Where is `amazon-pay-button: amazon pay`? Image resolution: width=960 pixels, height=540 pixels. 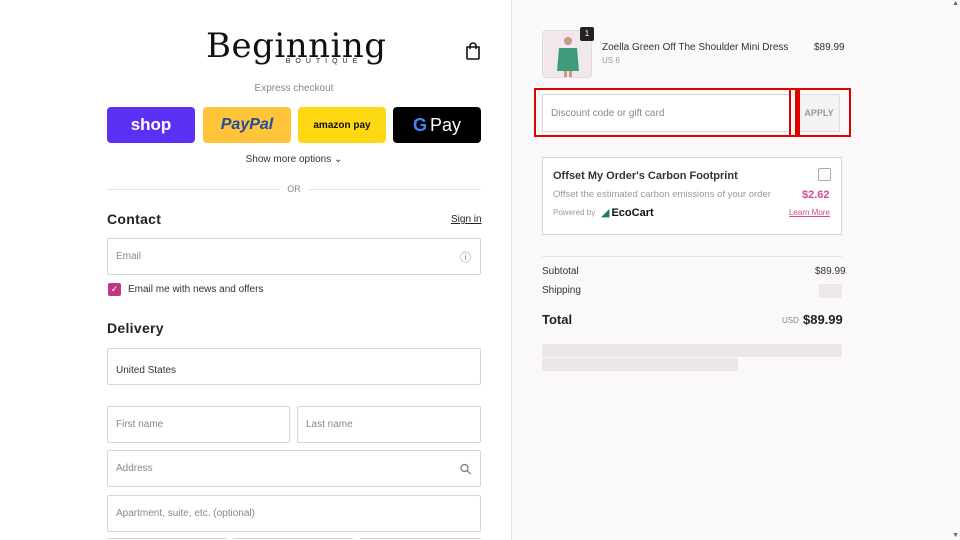 amazon-pay-button: amazon pay is located at coordinates (342, 125).